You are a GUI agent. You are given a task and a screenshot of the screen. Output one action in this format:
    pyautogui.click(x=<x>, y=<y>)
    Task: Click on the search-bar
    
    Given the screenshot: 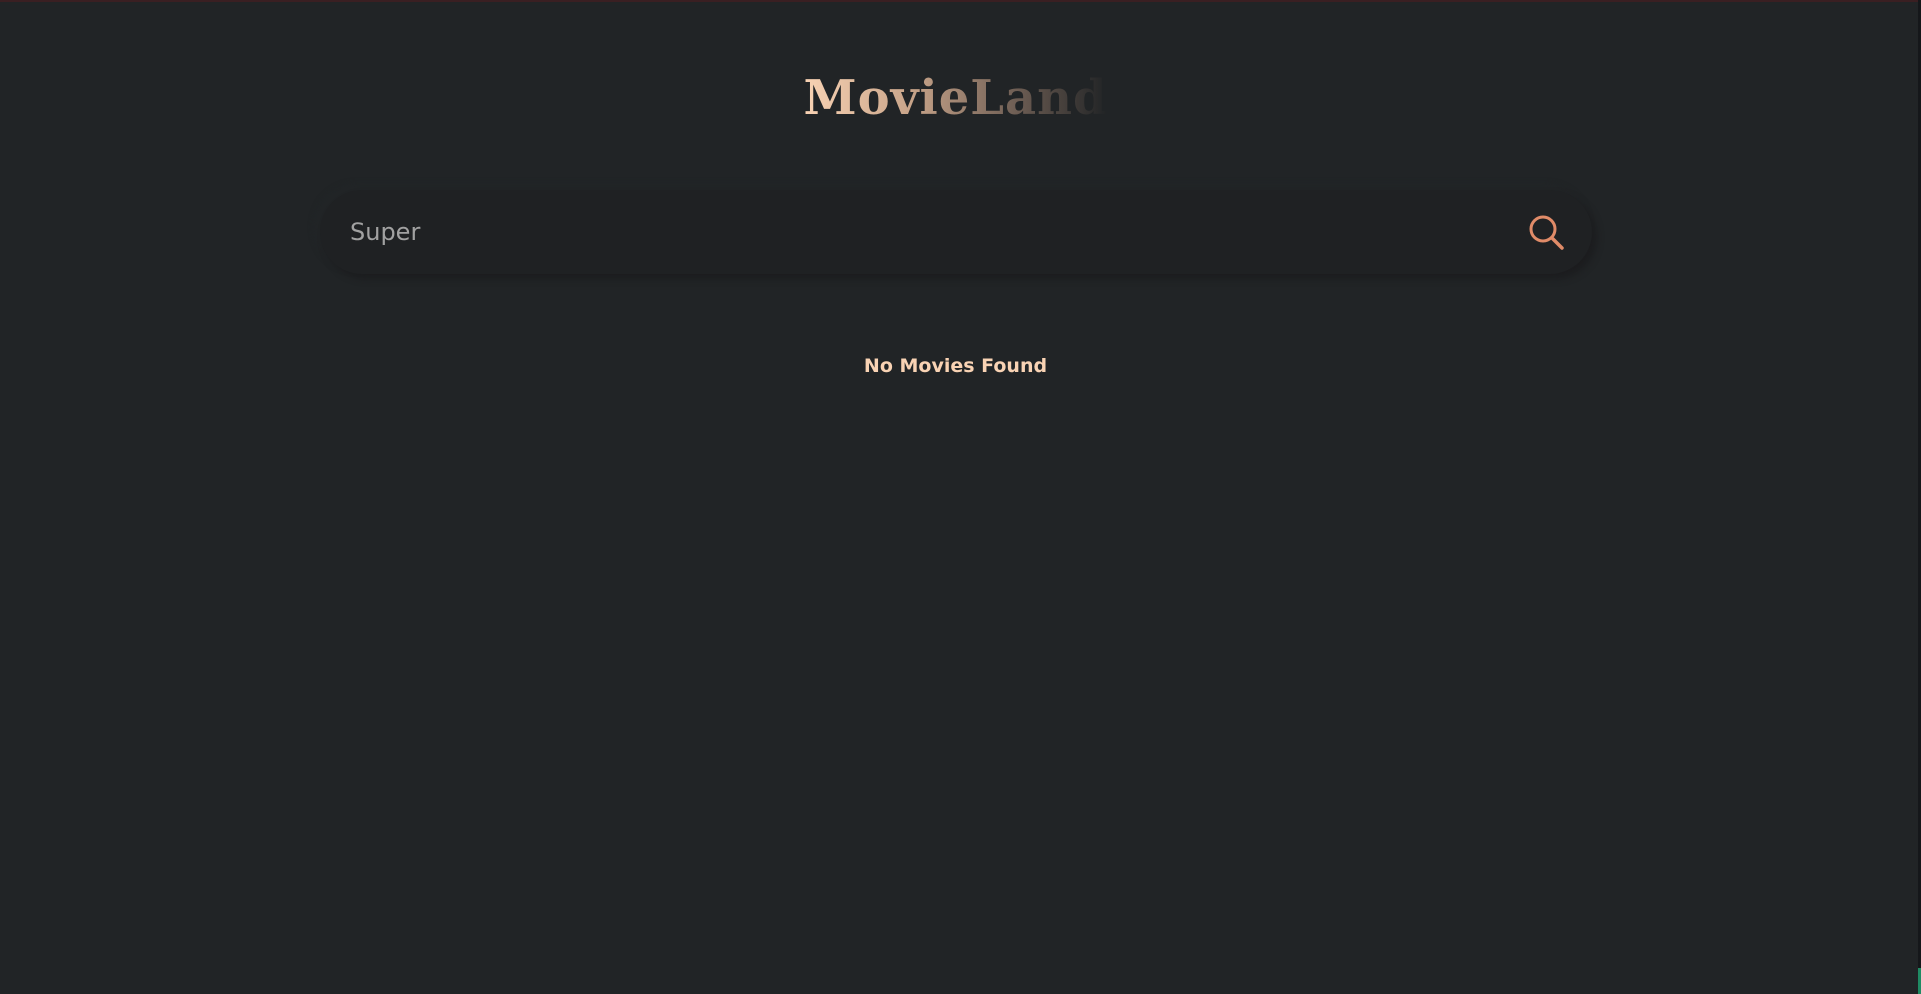 What is the action you would take?
    pyautogui.click(x=956, y=232)
    